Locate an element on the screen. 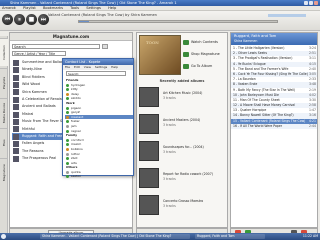 Image resolution: width=320 pixels, height=240 pixels. taskbar-clock: 11:22 AM is located at coordinates (310, 236).